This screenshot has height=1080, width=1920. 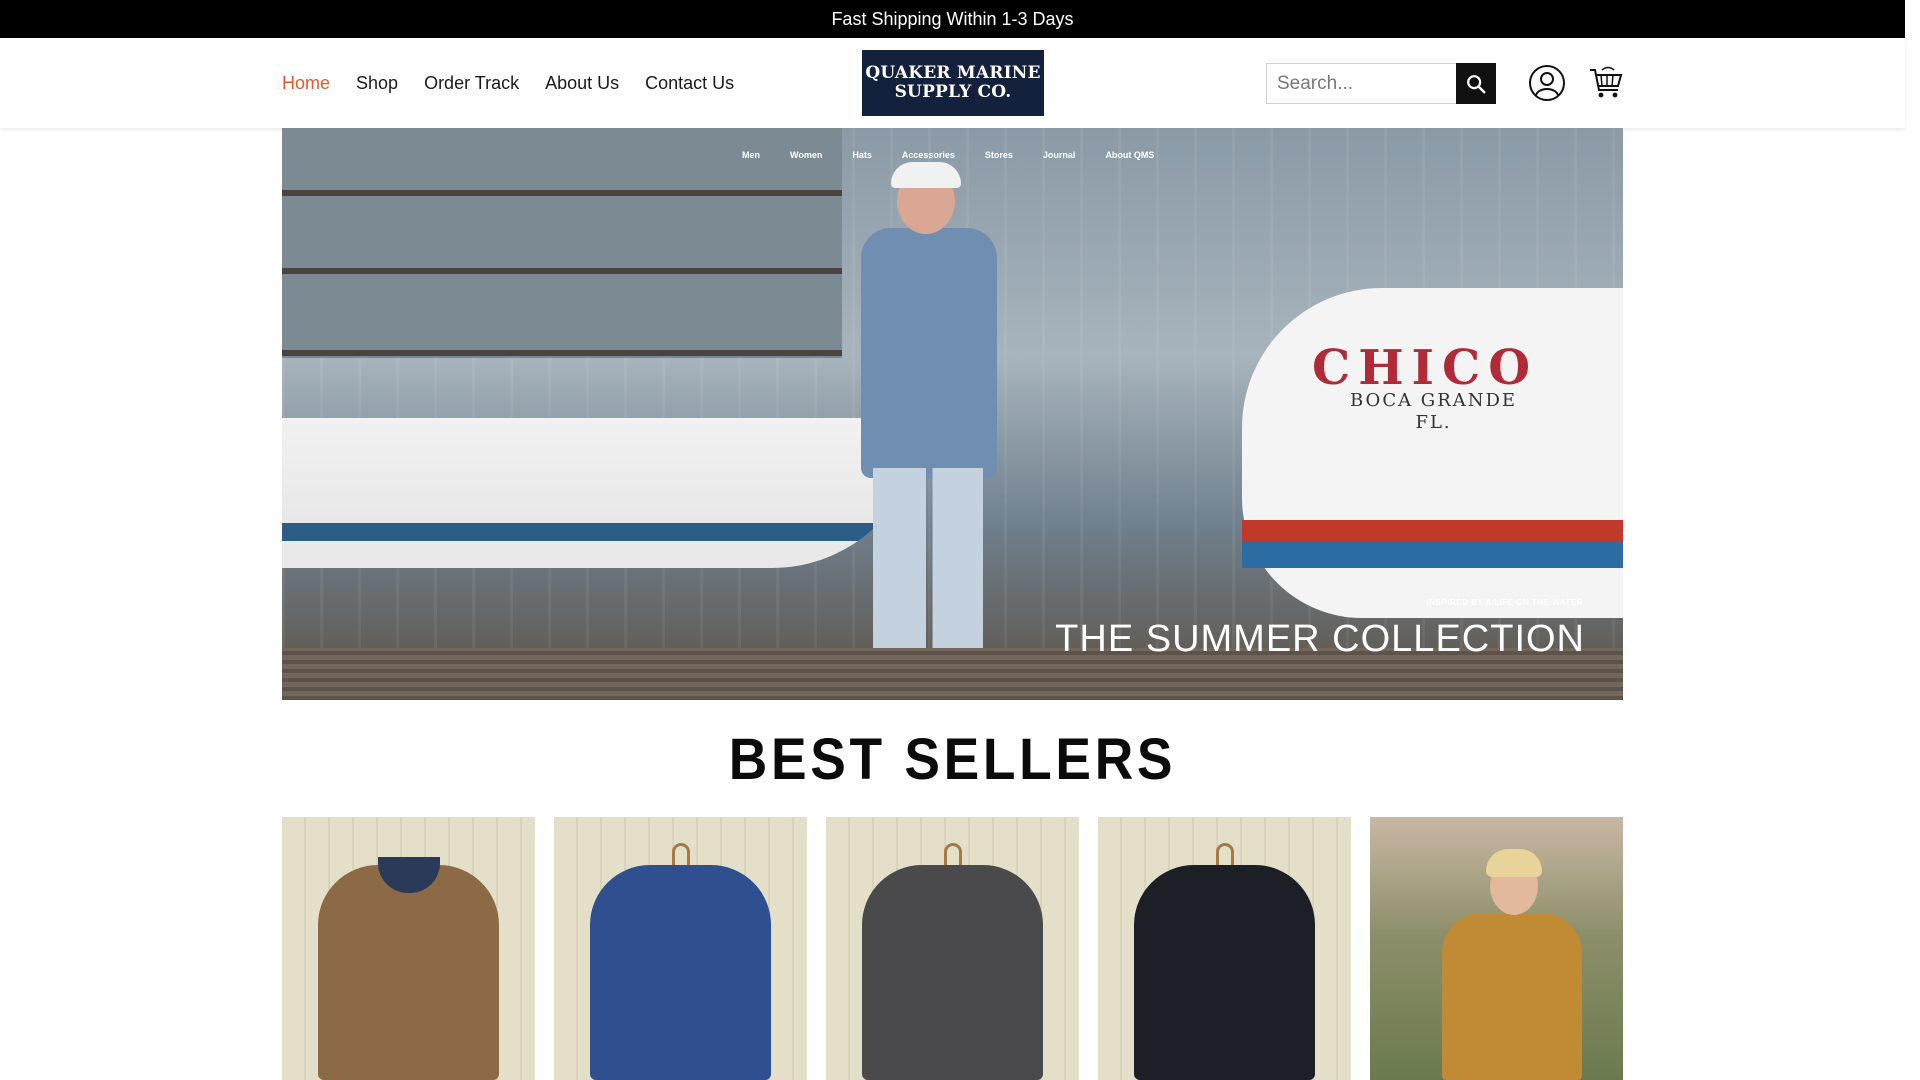 What do you see at coordinates (999, 155) in the screenshot?
I see `hero-nav-stores: Stores` at bounding box center [999, 155].